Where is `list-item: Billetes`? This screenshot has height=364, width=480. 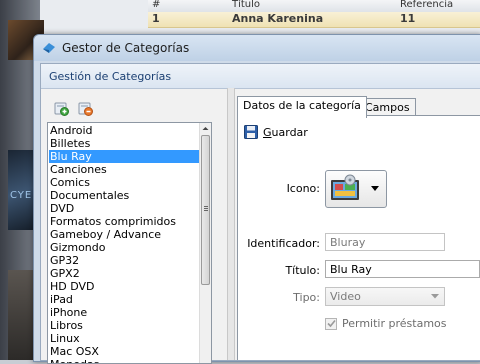
list-item: Billetes is located at coordinates (124, 143).